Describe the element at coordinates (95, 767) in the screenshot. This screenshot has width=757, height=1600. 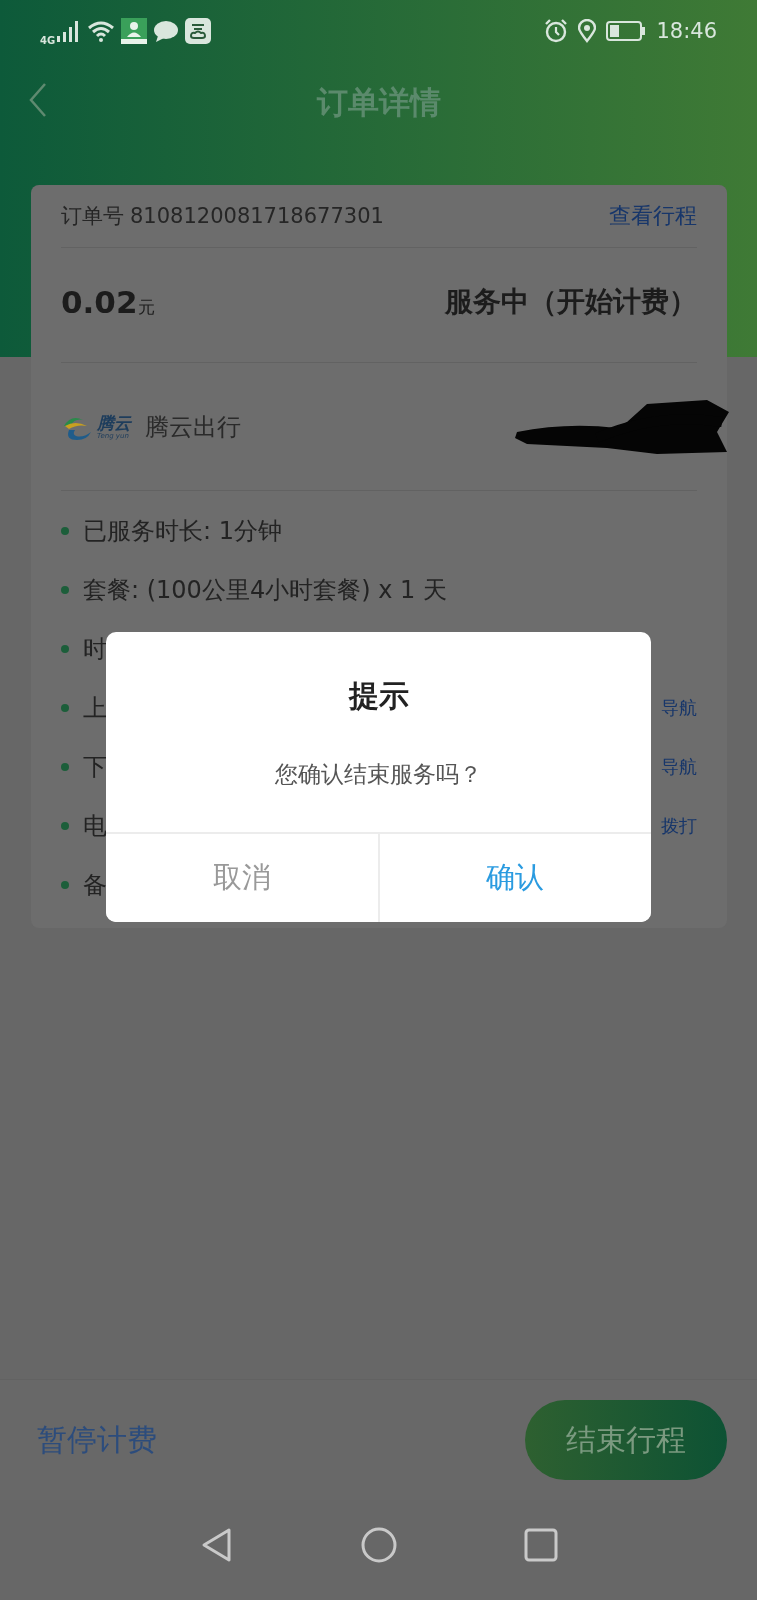
I see `detail-text: 下` at that location.